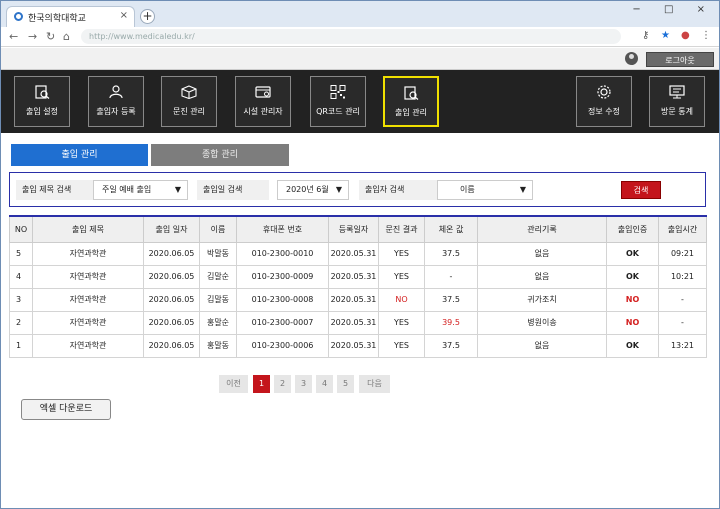 The height and width of the screenshot is (509, 720). I want to click on cell-name: 홍말동, so click(218, 345).